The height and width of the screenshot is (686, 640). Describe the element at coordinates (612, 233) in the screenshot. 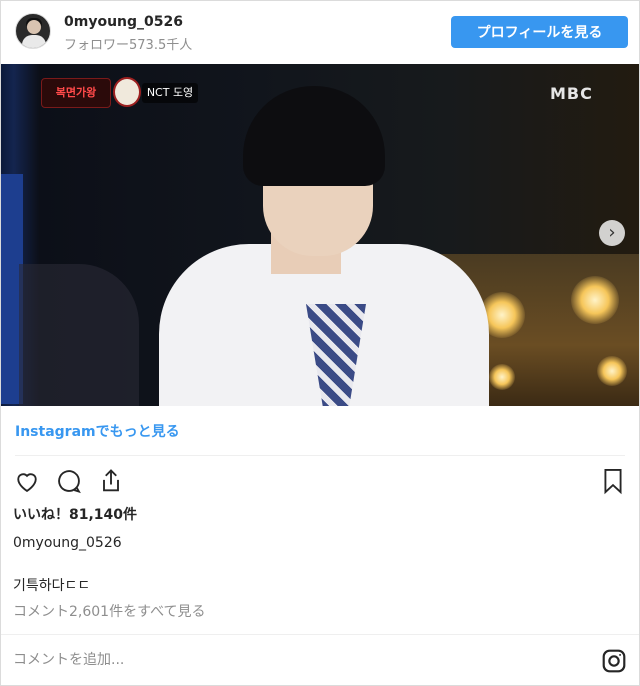

I see `chevron-right-icon: ›` at that location.